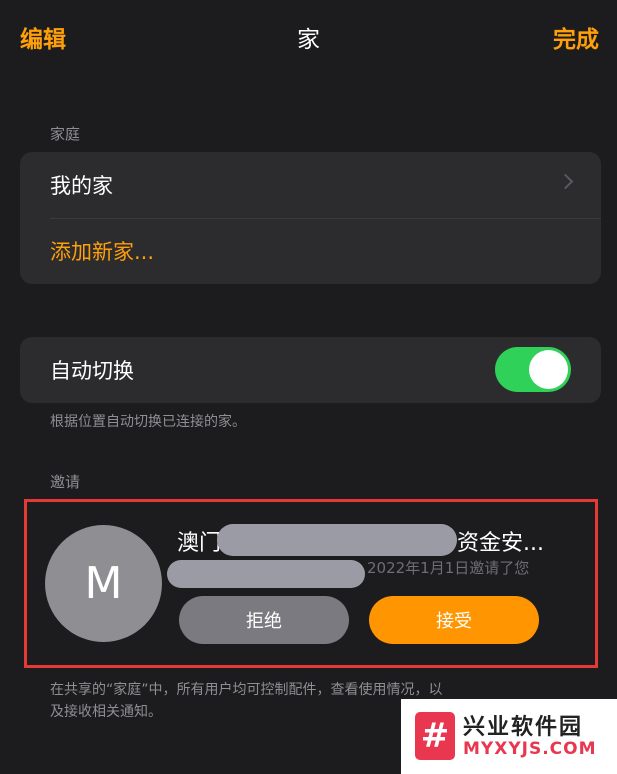  Describe the element at coordinates (435, 736) in the screenshot. I see `watermark-logo-icon: #` at that location.